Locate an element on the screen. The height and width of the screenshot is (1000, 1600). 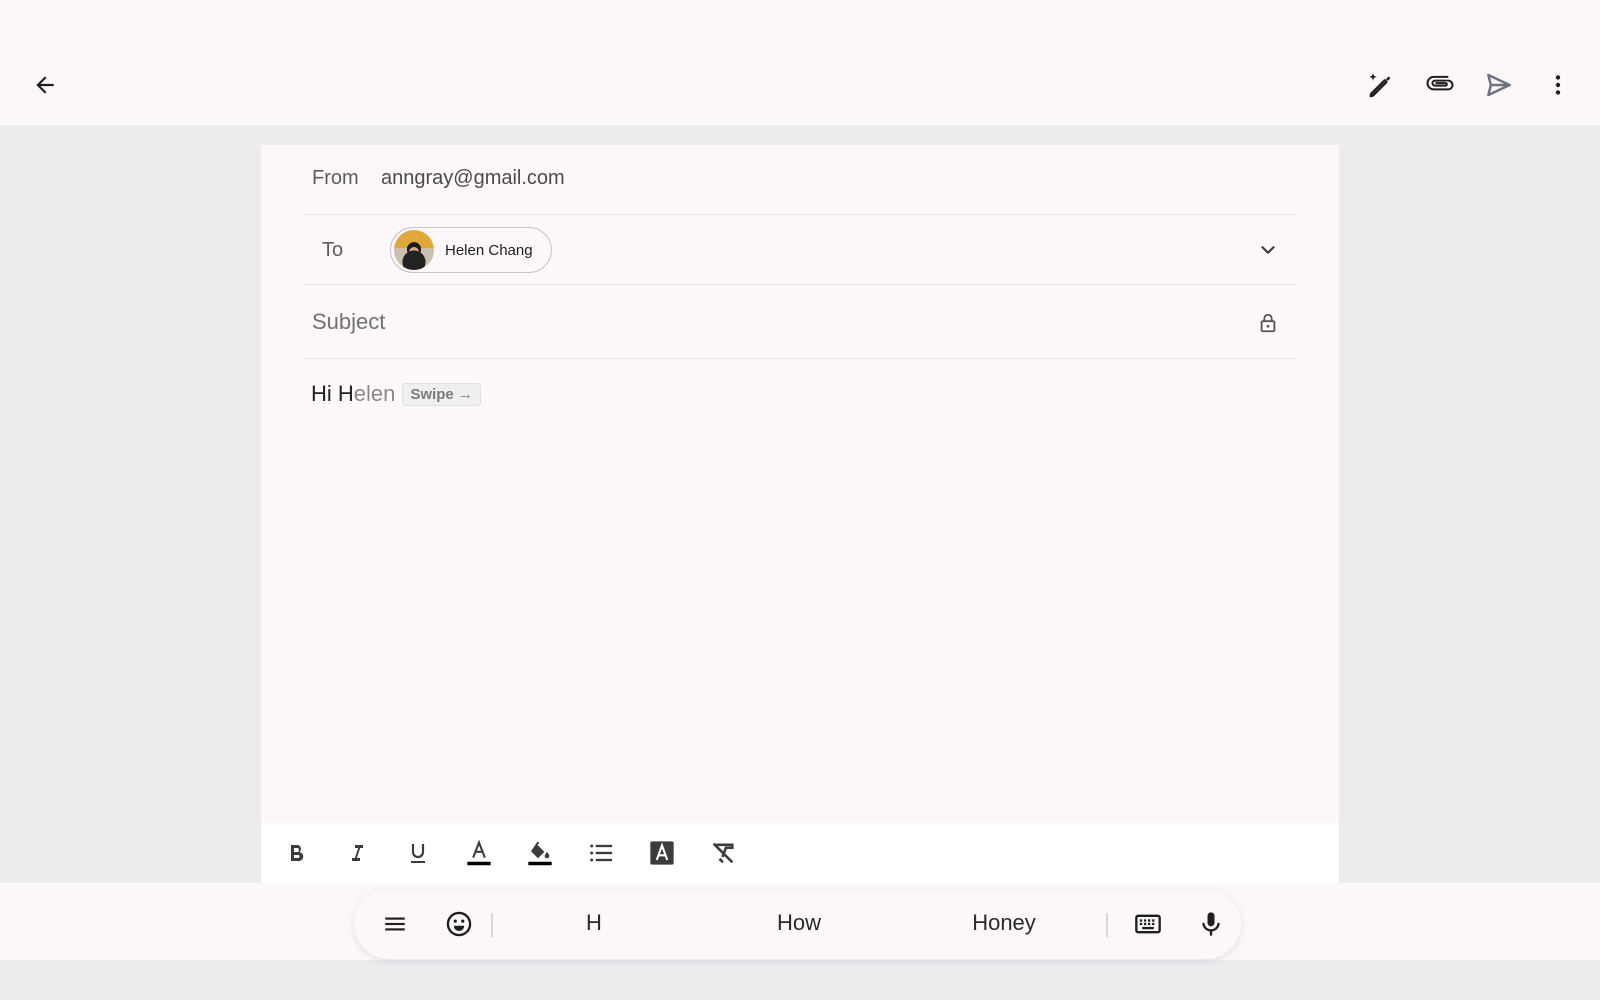
microphone-icon is located at coordinates (1211, 924).